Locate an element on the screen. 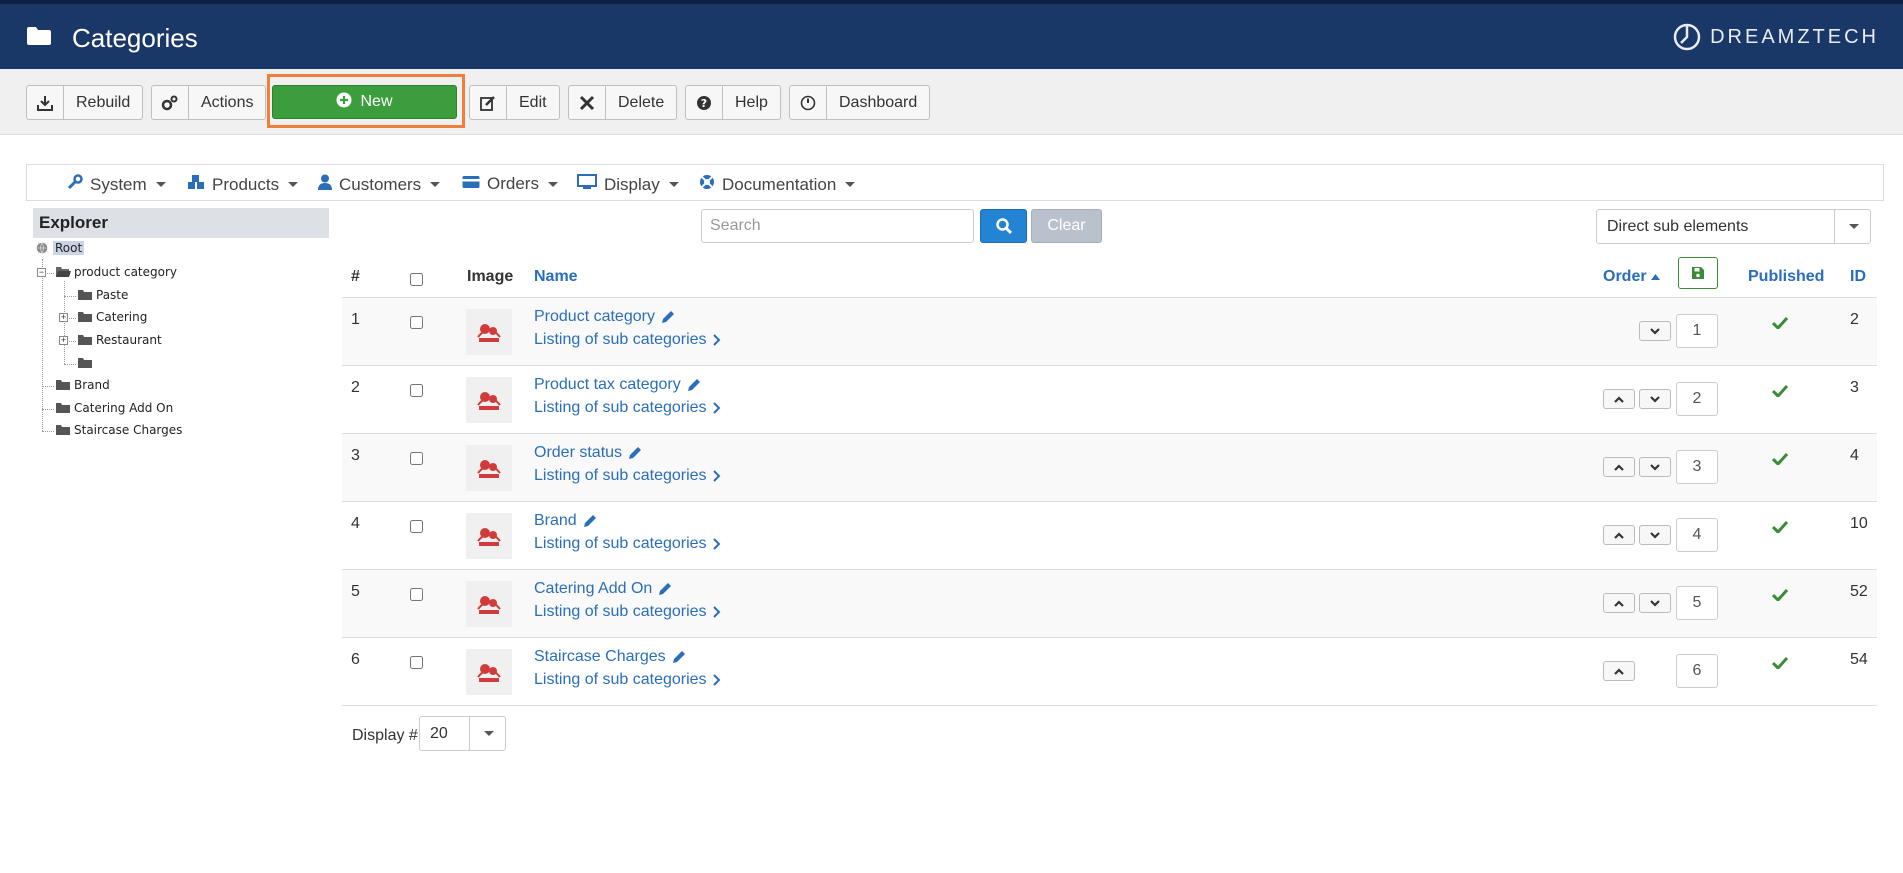 This screenshot has width=1903, height=873. category-name-link: Catering Add On is located at coordinates (603, 589).